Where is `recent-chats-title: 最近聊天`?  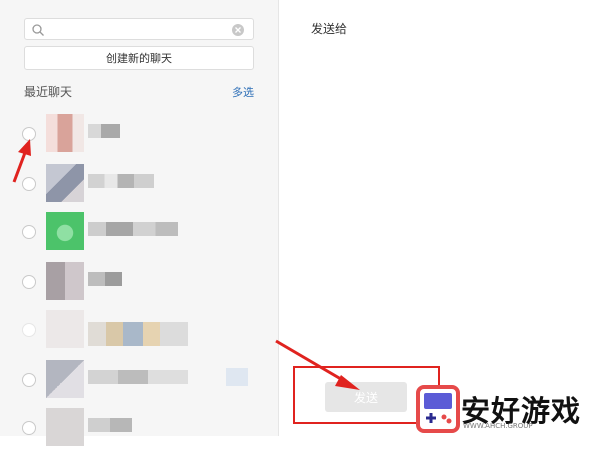
recent-chats-title: 最近聊天 is located at coordinates (48, 92).